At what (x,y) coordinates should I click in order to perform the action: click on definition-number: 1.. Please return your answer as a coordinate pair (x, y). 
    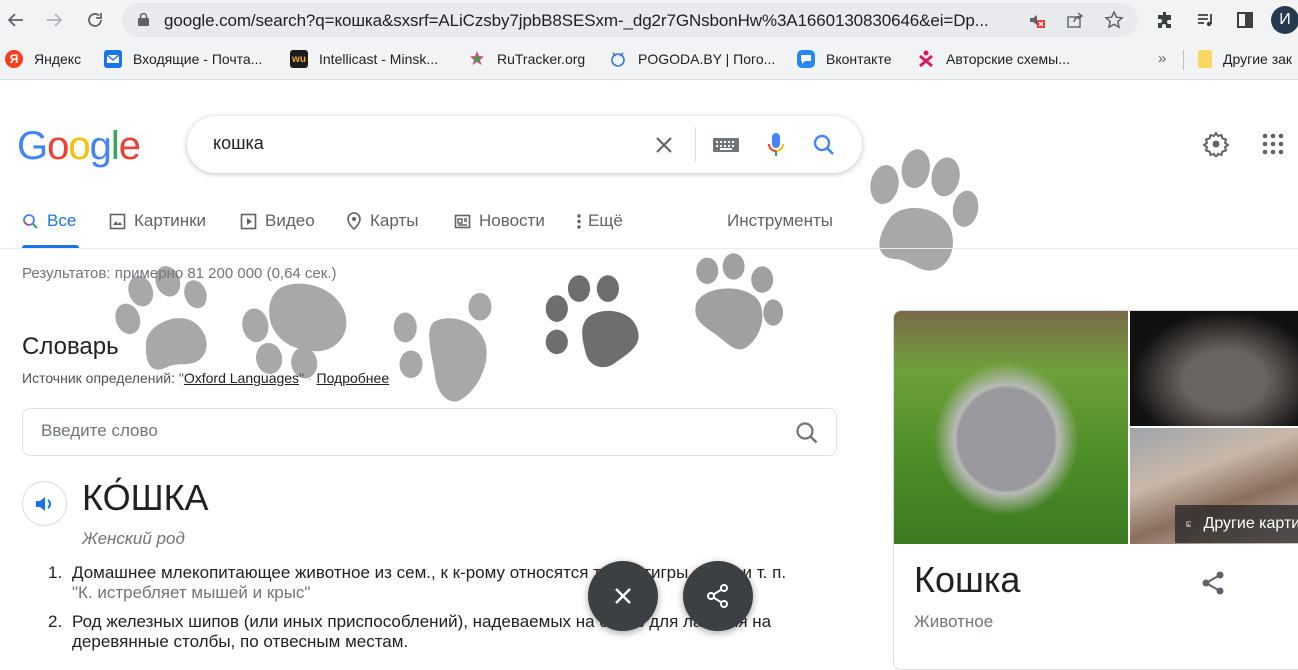
    Looking at the image, I should click on (55, 572).